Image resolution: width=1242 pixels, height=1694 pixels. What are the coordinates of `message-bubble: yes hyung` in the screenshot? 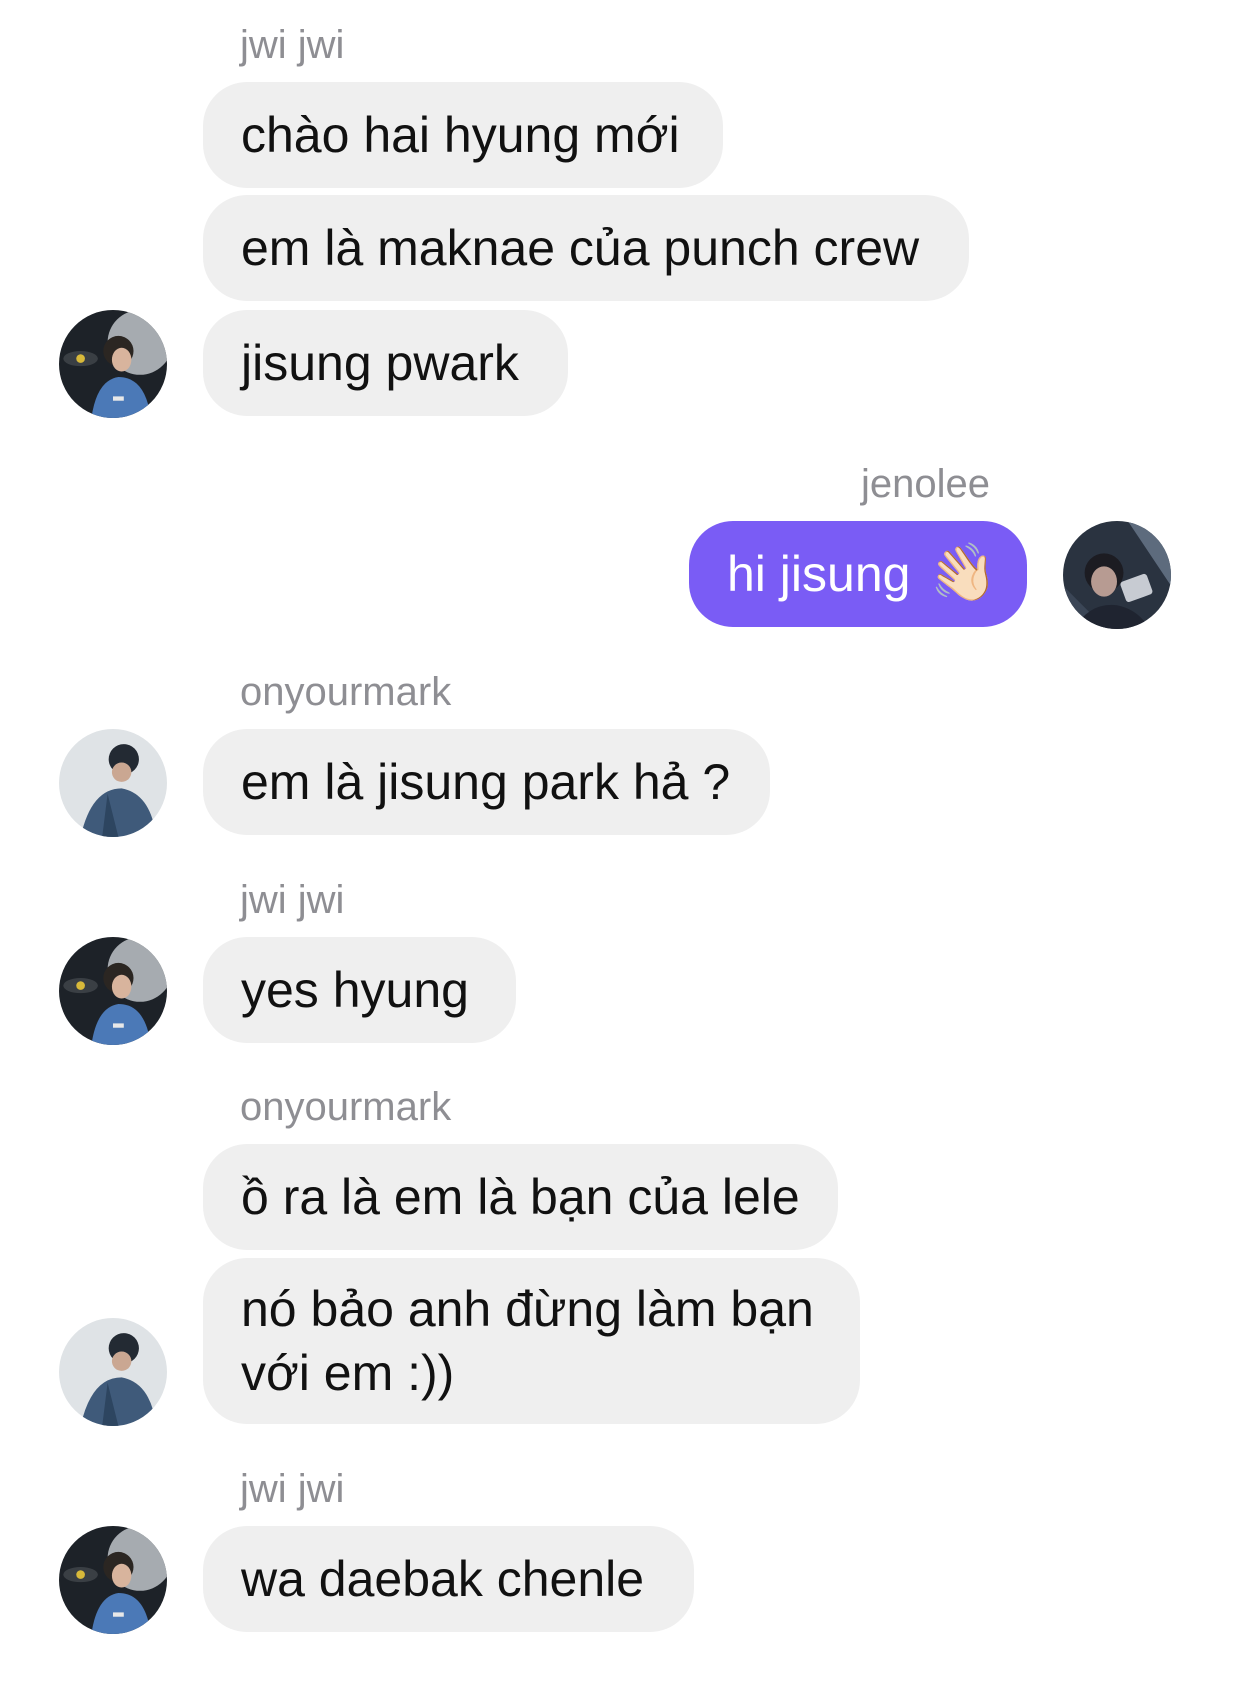 It's located at (359, 990).